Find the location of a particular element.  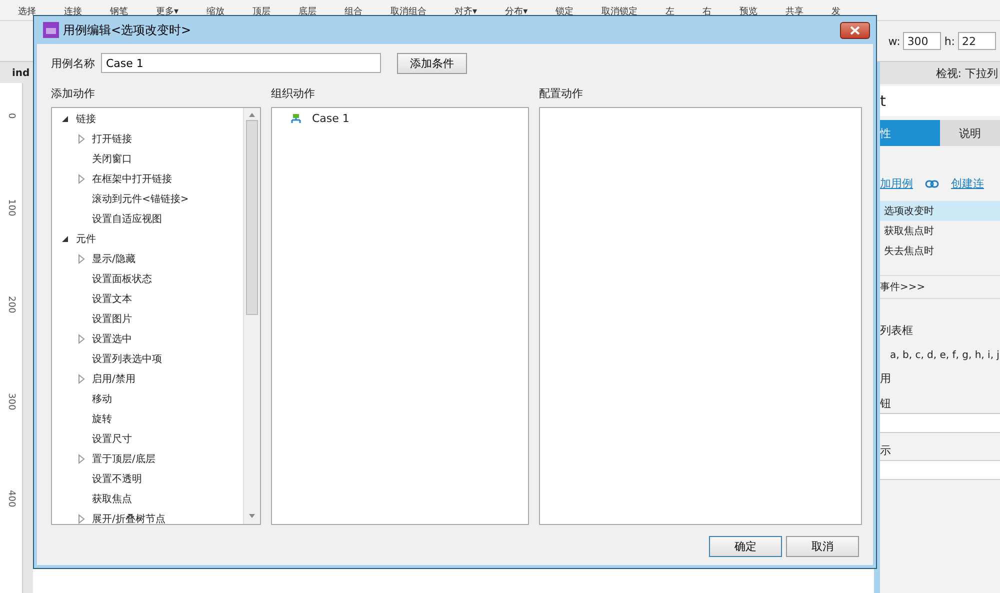

widget-name: t is located at coordinates (940, 101).